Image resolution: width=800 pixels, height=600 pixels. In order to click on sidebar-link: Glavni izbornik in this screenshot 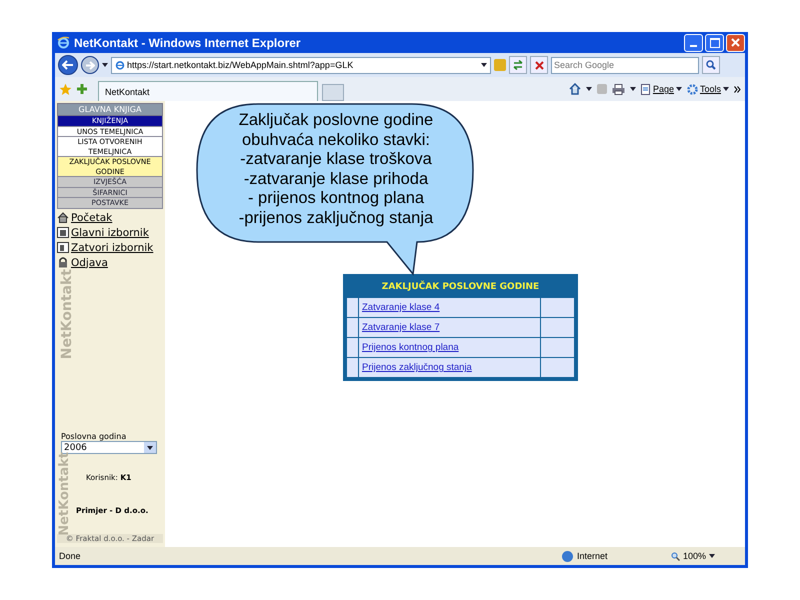, I will do `click(110, 232)`.